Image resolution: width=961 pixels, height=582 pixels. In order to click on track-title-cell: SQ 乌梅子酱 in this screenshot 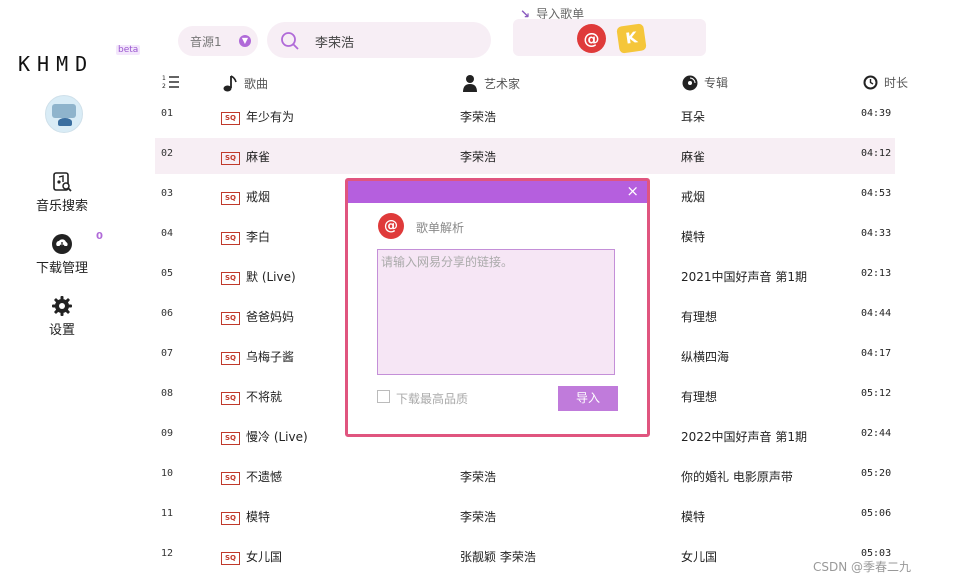, I will do `click(257, 356)`.